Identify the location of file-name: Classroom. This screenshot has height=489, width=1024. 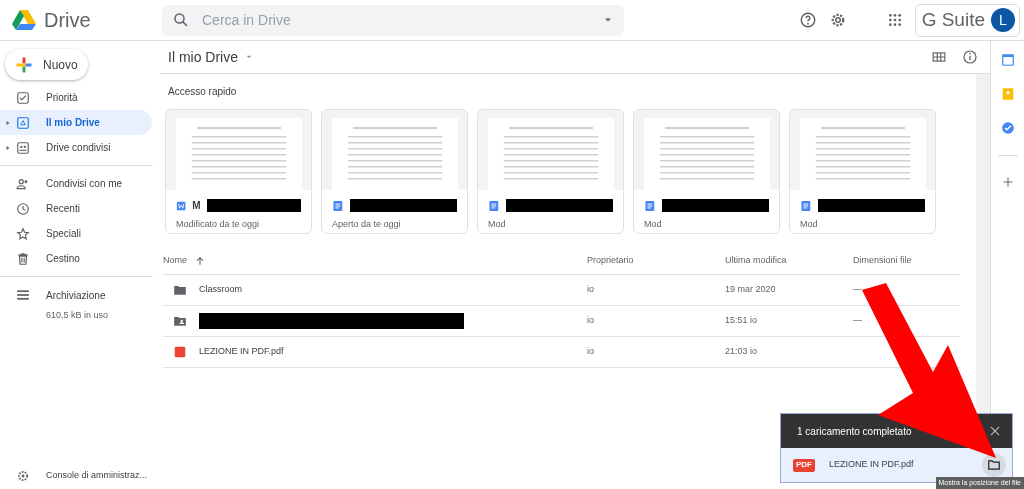
(220, 290).